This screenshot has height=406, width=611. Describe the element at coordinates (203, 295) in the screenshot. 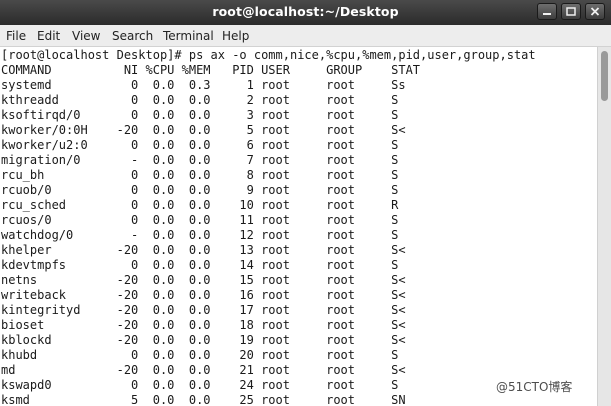

I see `process-row: writeback -20 0.0 0.0 16 root root S<` at that location.